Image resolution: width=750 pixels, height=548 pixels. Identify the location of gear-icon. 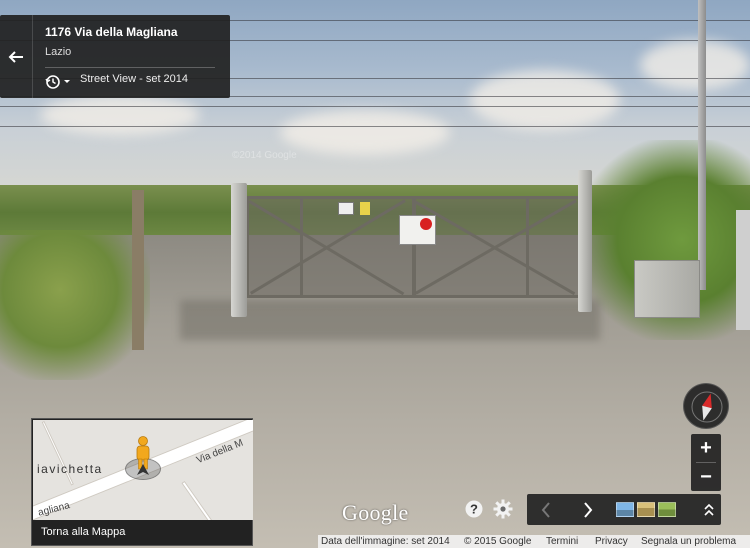
(503, 509).